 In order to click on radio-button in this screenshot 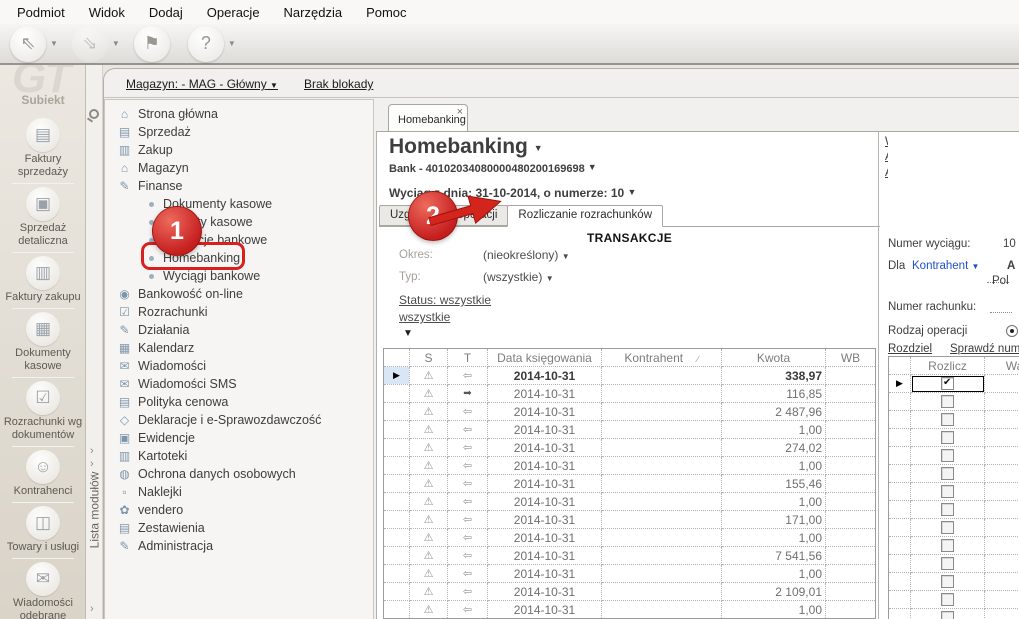, I will do `click(1012, 331)`.